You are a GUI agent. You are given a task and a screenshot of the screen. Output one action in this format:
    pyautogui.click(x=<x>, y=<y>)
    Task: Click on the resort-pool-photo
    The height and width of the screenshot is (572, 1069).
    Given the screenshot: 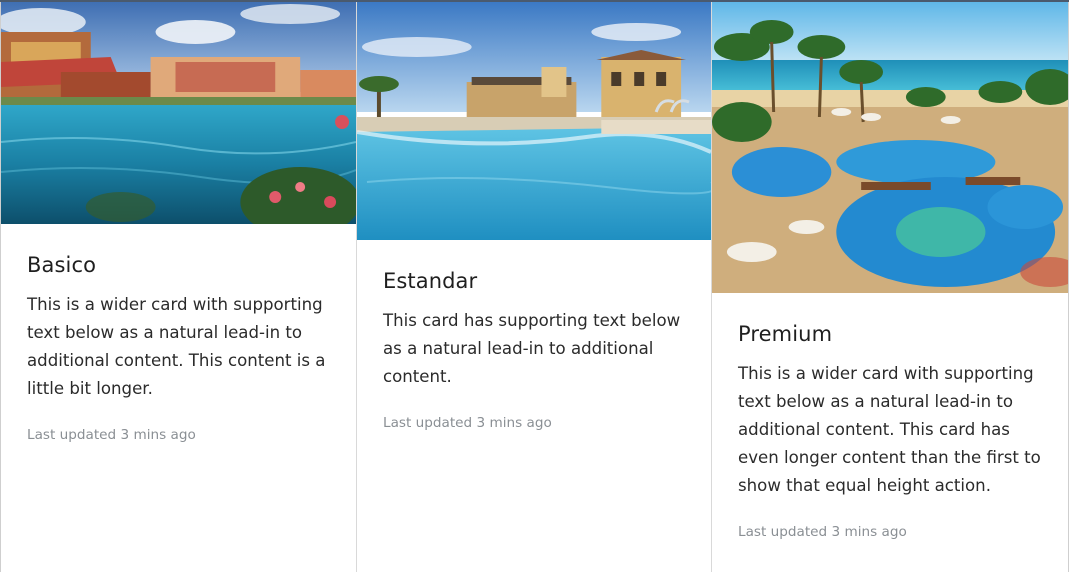 What is the action you would take?
    pyautogui.click(x=178, y=113)
    